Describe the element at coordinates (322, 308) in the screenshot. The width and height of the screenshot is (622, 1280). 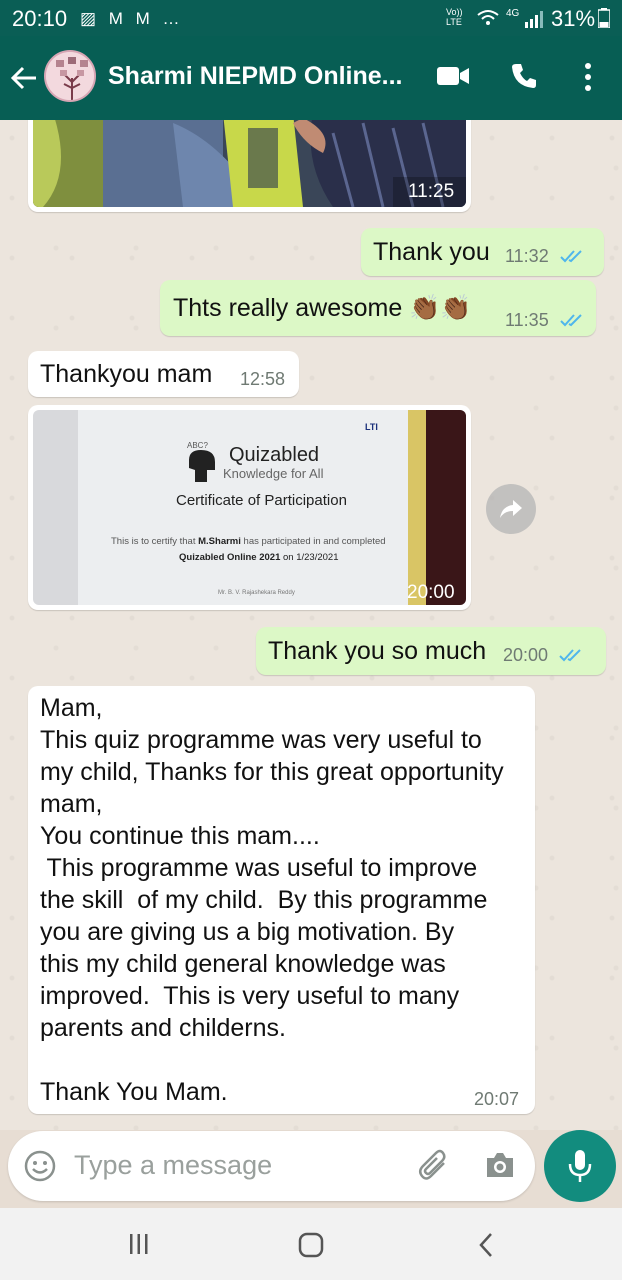
I see `message-text: Thts really awesome 👏🏾👏🏾` at that location.